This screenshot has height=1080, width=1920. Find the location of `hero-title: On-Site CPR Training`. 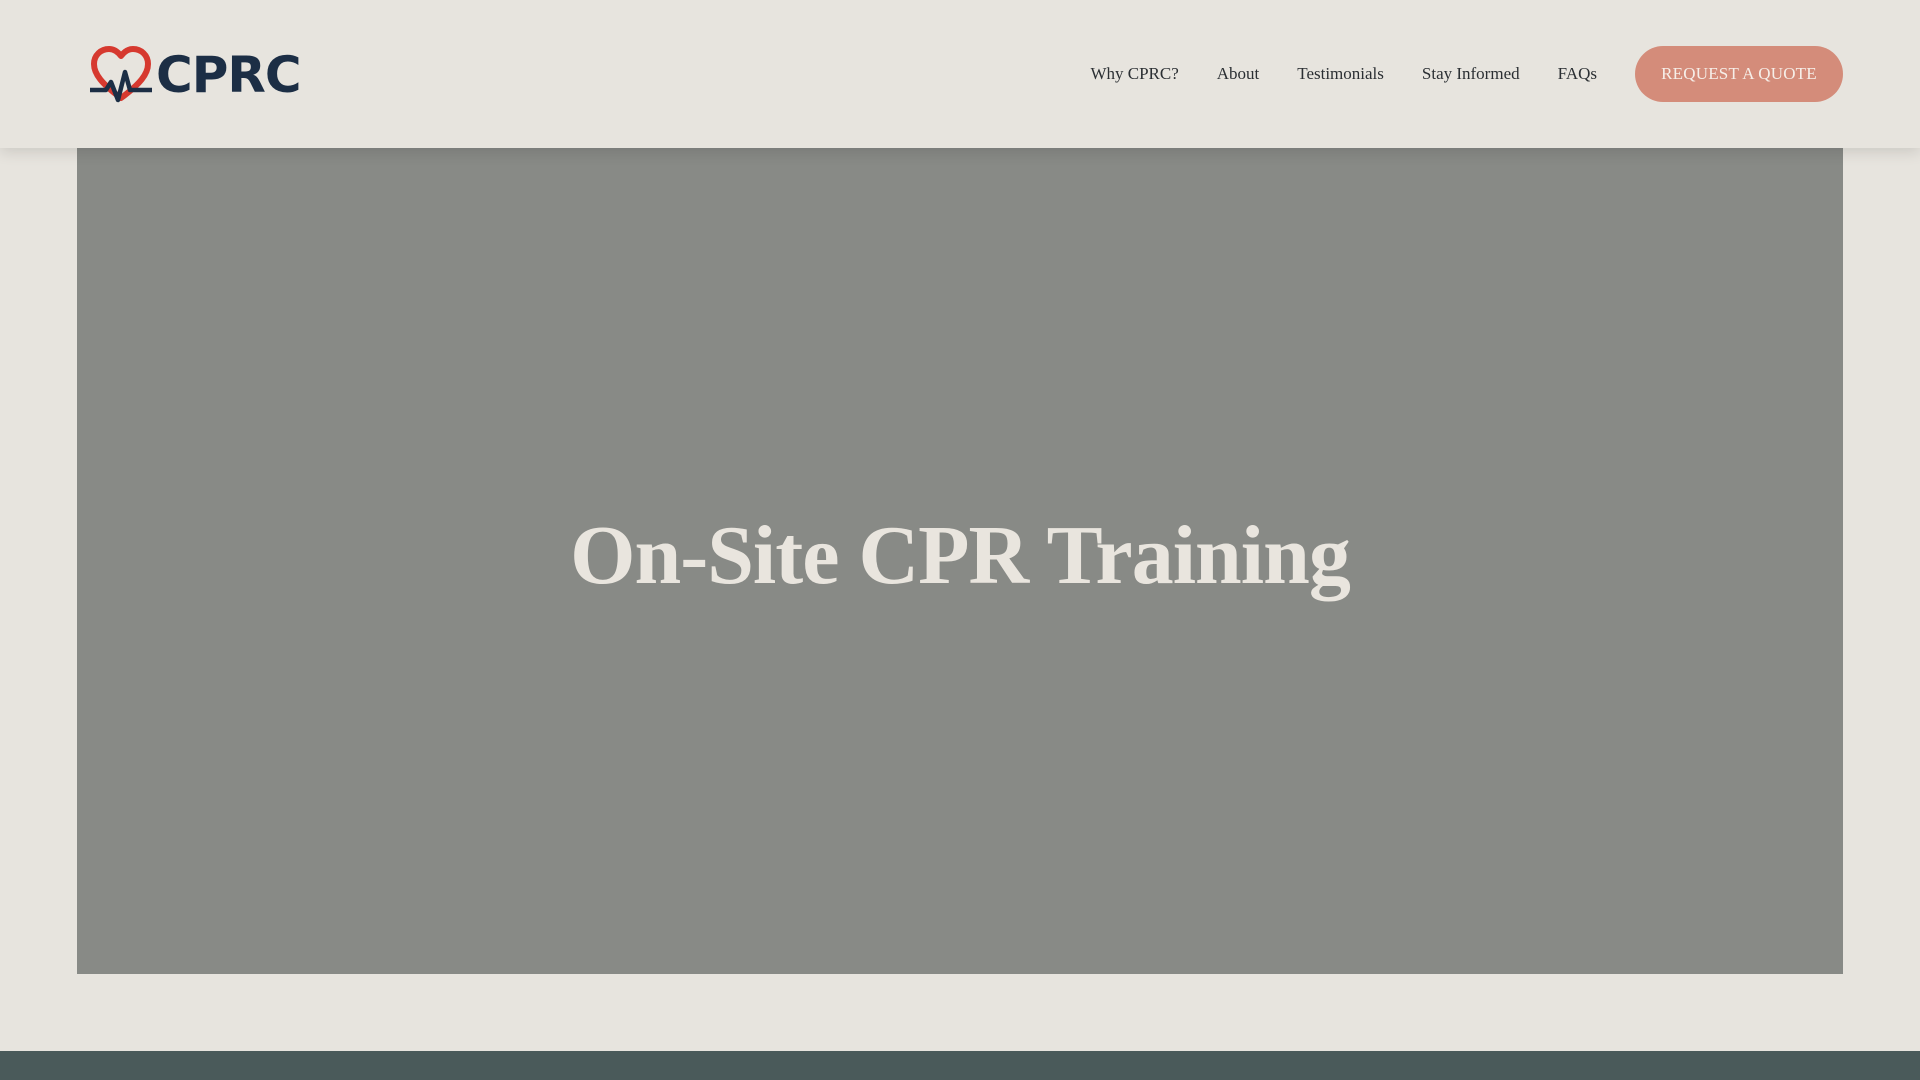

hero-title: On-Site CPR Training is located at coordinates (960, 555).